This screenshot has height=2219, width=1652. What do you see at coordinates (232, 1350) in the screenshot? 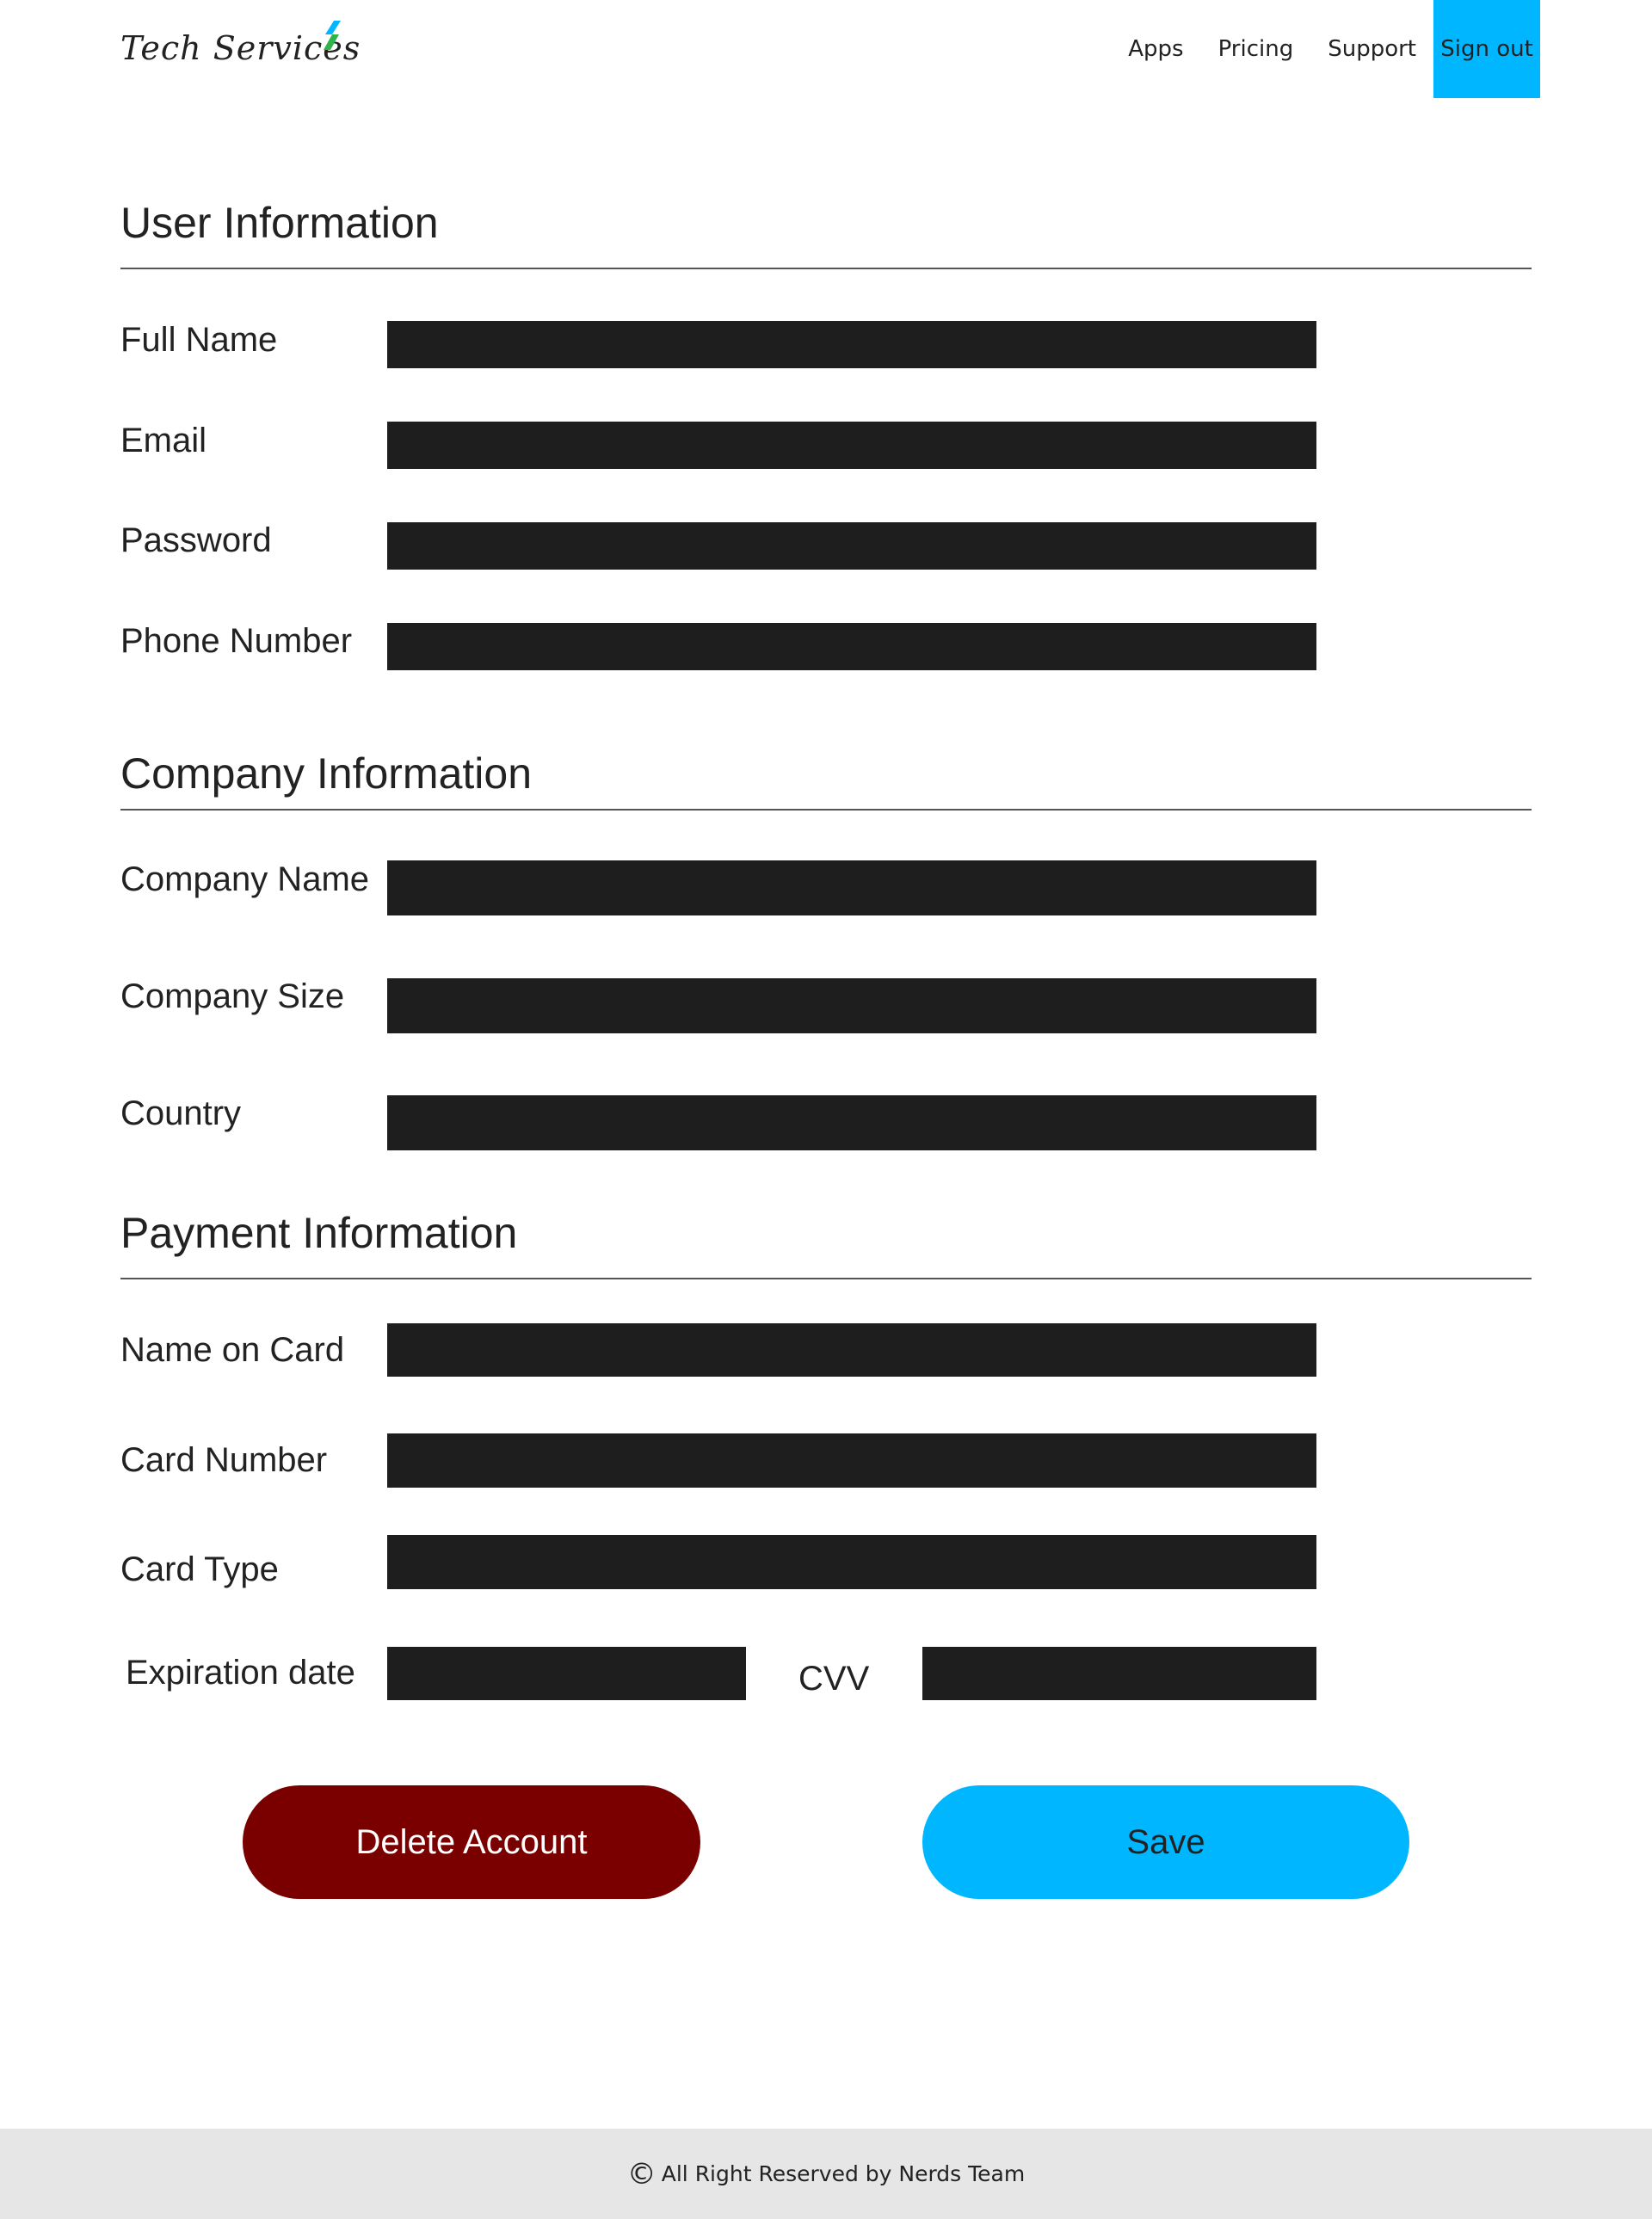
I see `name-on-card-label: Name on Card` at bounding box center [232, 1350].